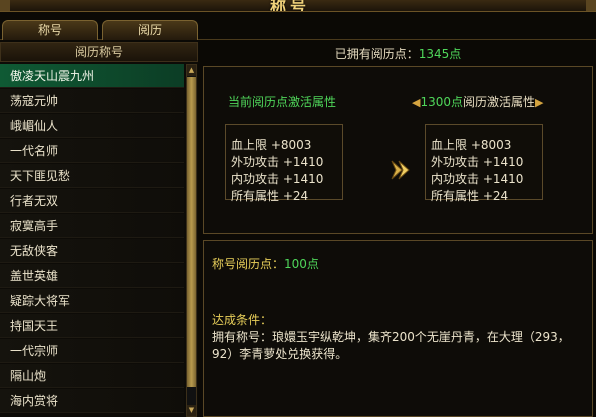  I want to click on list-item: 傲凌天山震九州, so click(92, 76).